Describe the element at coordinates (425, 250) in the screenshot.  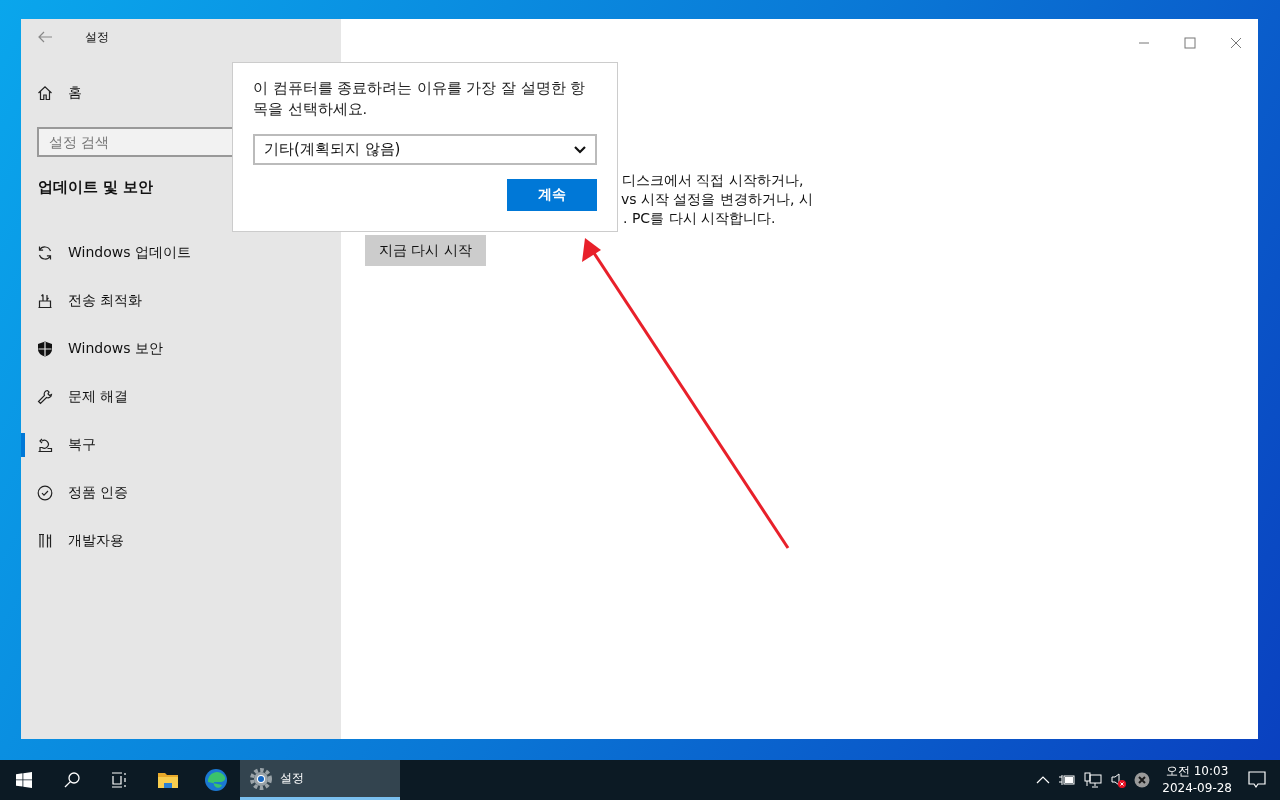
I see `restart-now-button: 지금 다시 시작` at that location.